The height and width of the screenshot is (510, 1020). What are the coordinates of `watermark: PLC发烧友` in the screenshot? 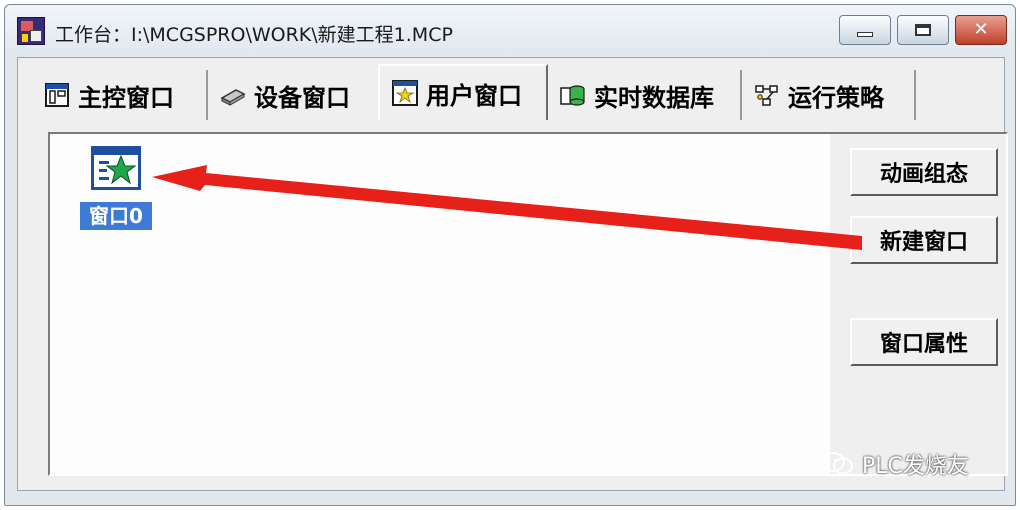 It's located at (894, 464).